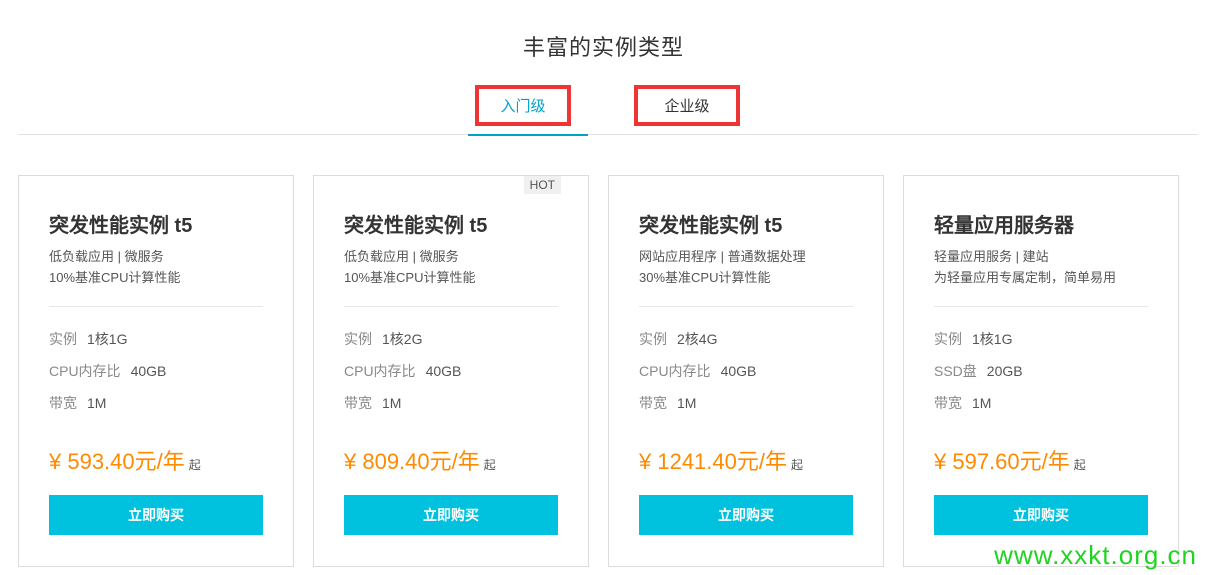 The image size is (1207, 575). Describe the element at coordinates (402, 339) in the screenshot. I see `spec-value: 1核2G` at that location.